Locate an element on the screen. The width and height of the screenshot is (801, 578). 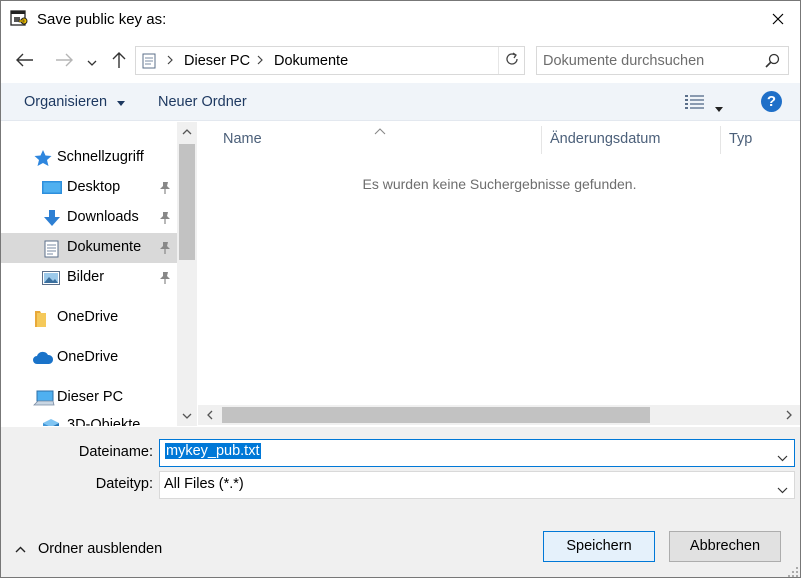
nav-label: Dieser PC is located at coordinates (90, 397).